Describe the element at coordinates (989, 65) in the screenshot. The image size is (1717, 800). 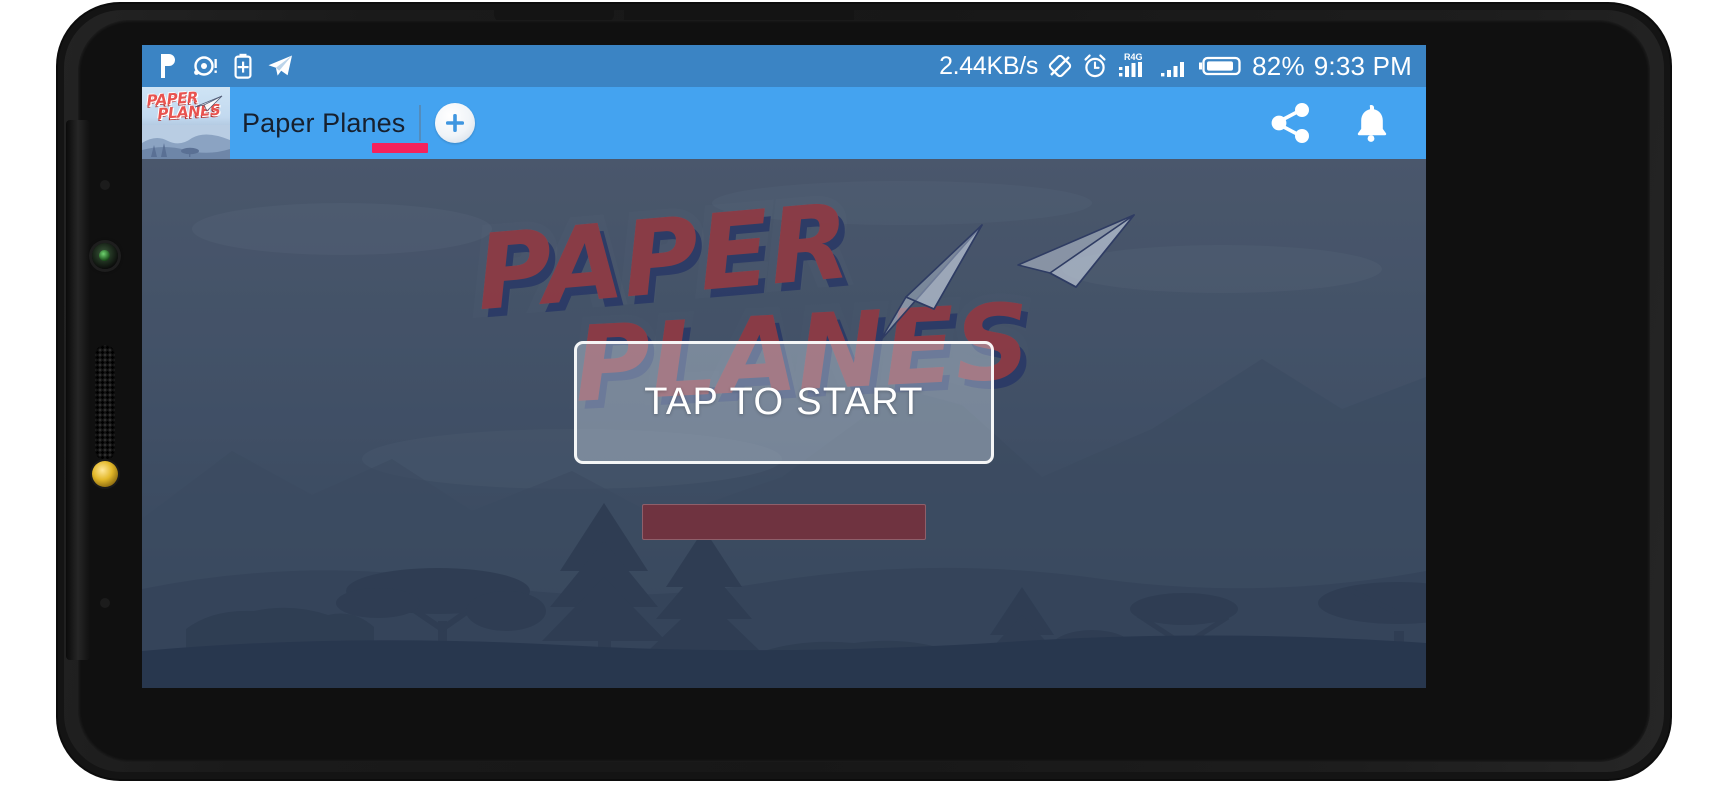
I see `network-speed-label: 2.44KB/s` at that location.